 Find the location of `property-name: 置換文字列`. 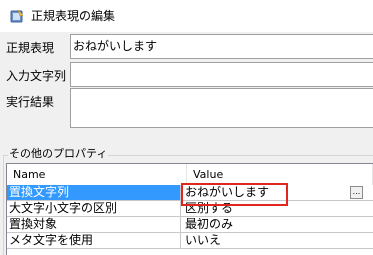

property-name: 置換文字列 is located at coordinates (94, 193).